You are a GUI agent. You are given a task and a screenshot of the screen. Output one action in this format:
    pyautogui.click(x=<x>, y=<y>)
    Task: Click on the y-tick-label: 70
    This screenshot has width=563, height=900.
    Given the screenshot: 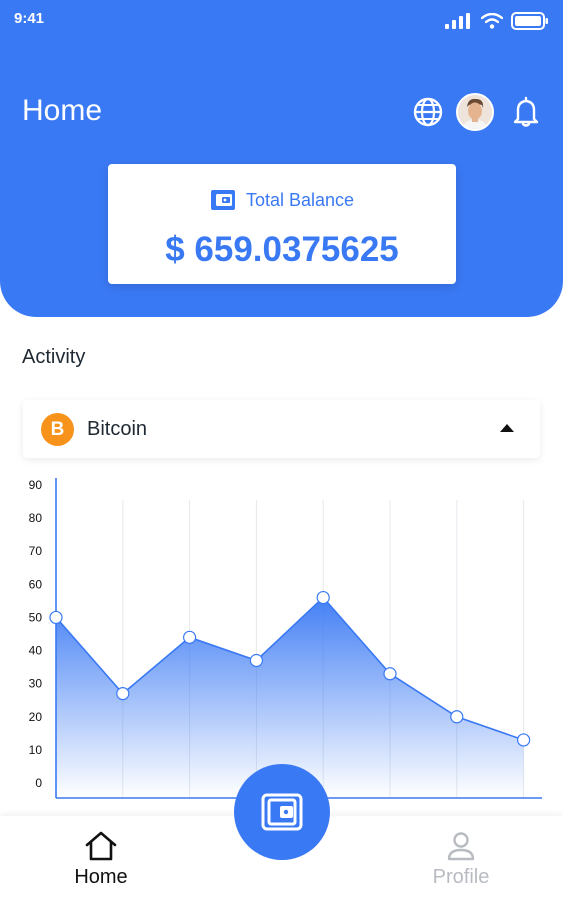 What is the action you would take?
    pyautogui.click(x=36, y=551)
    